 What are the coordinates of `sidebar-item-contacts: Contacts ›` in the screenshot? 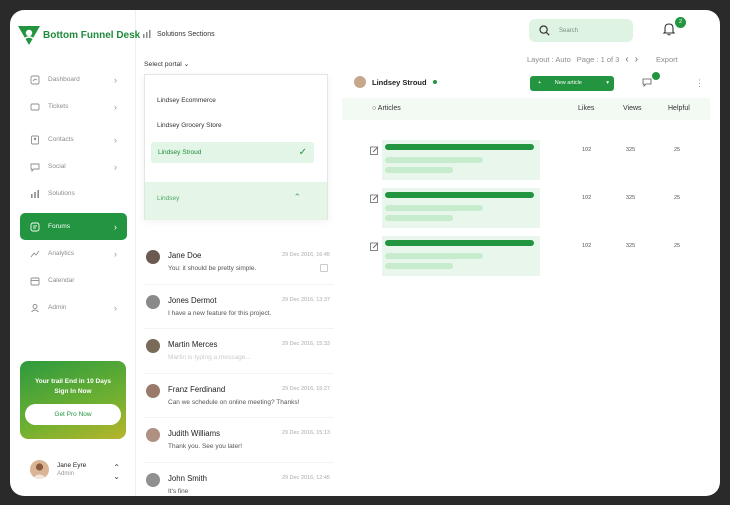 It's located at (73, 139).